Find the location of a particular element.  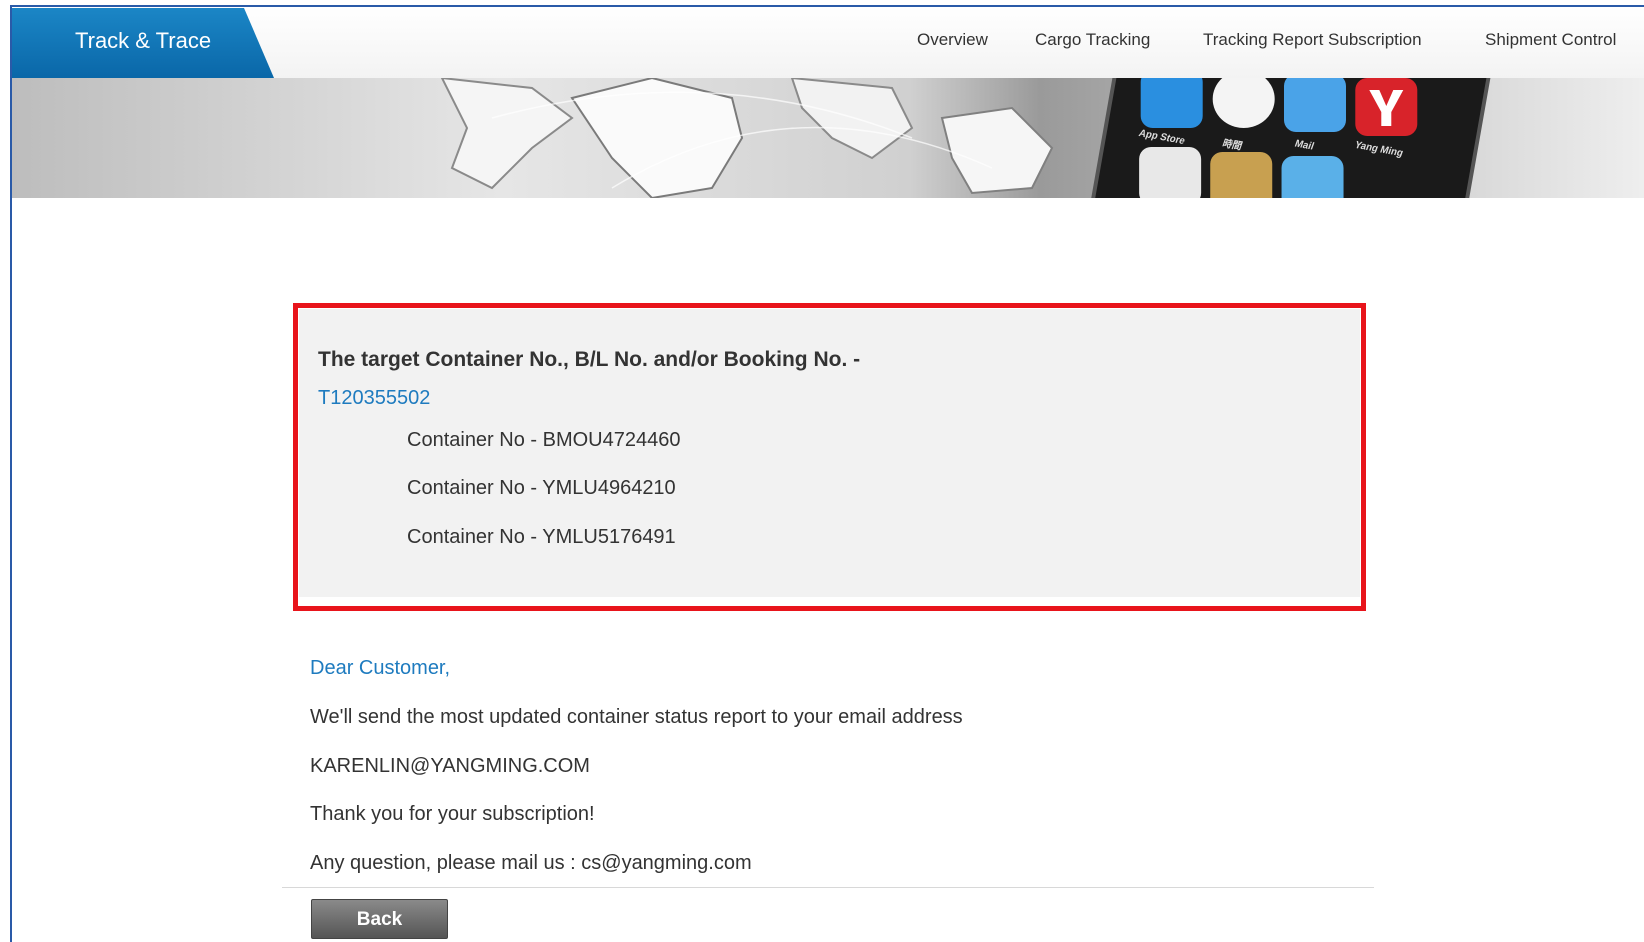

container-item: Container No - YMLU4964210 is located at coordinates (541, 488).